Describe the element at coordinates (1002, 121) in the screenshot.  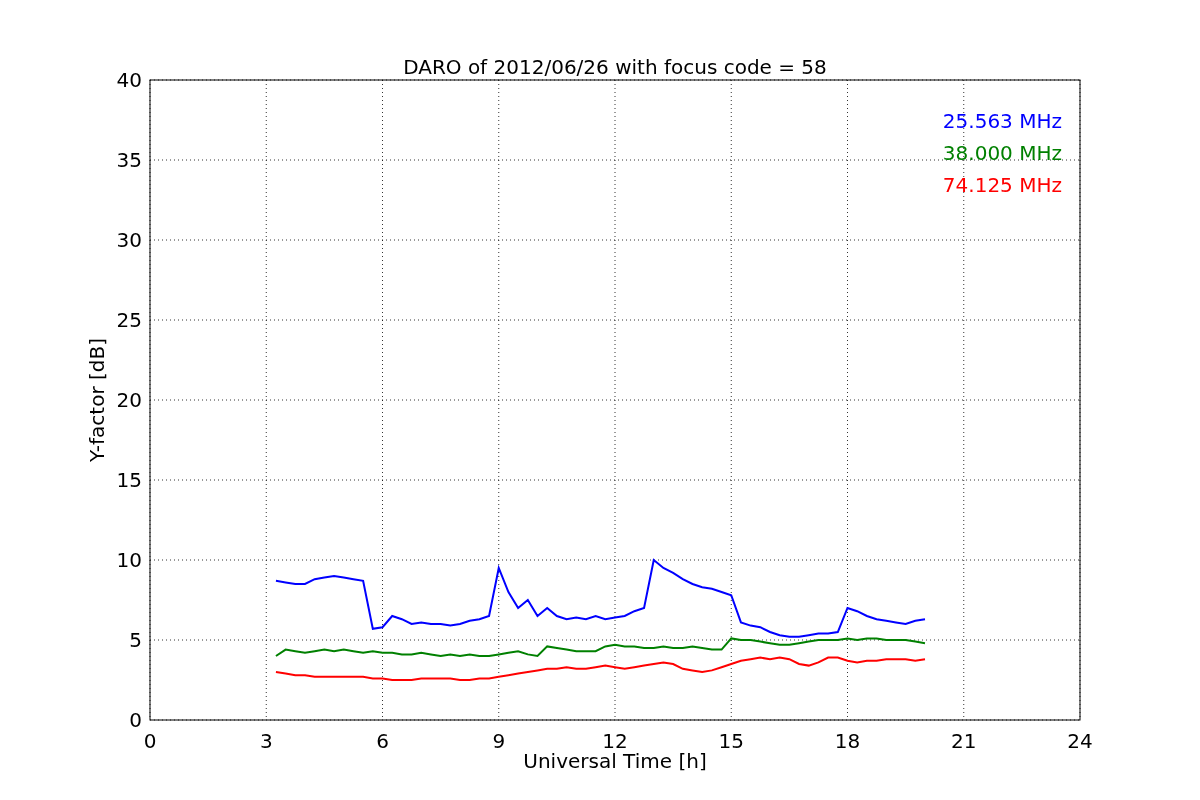
I see `legend-label: 25.563 MHz` at that location.